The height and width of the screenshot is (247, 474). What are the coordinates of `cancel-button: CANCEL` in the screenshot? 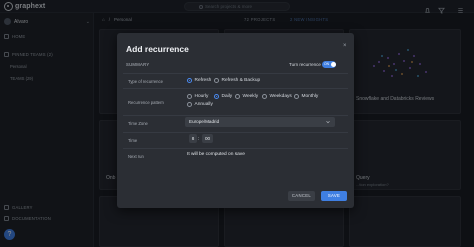 It's located at (301, 196).